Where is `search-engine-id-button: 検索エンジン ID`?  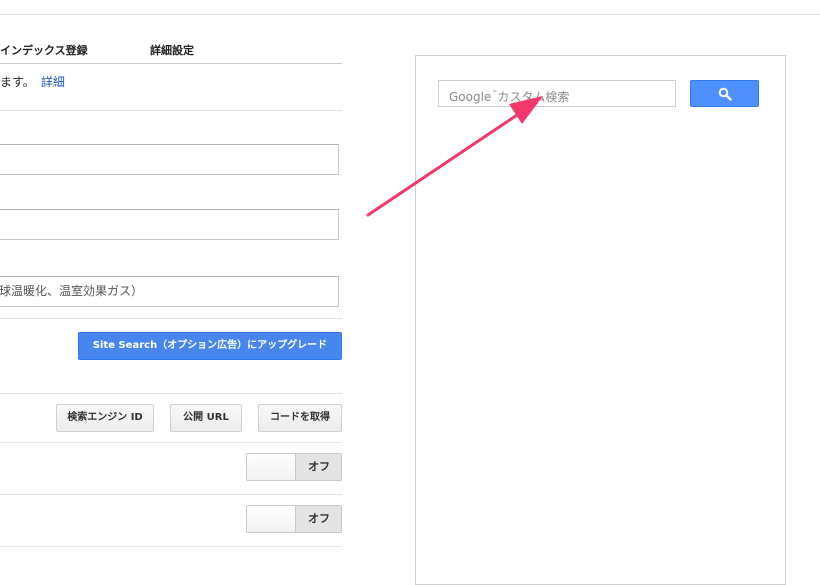
search-engine-id-button: 検索エンジン ID is located at coordinates (105, 418).